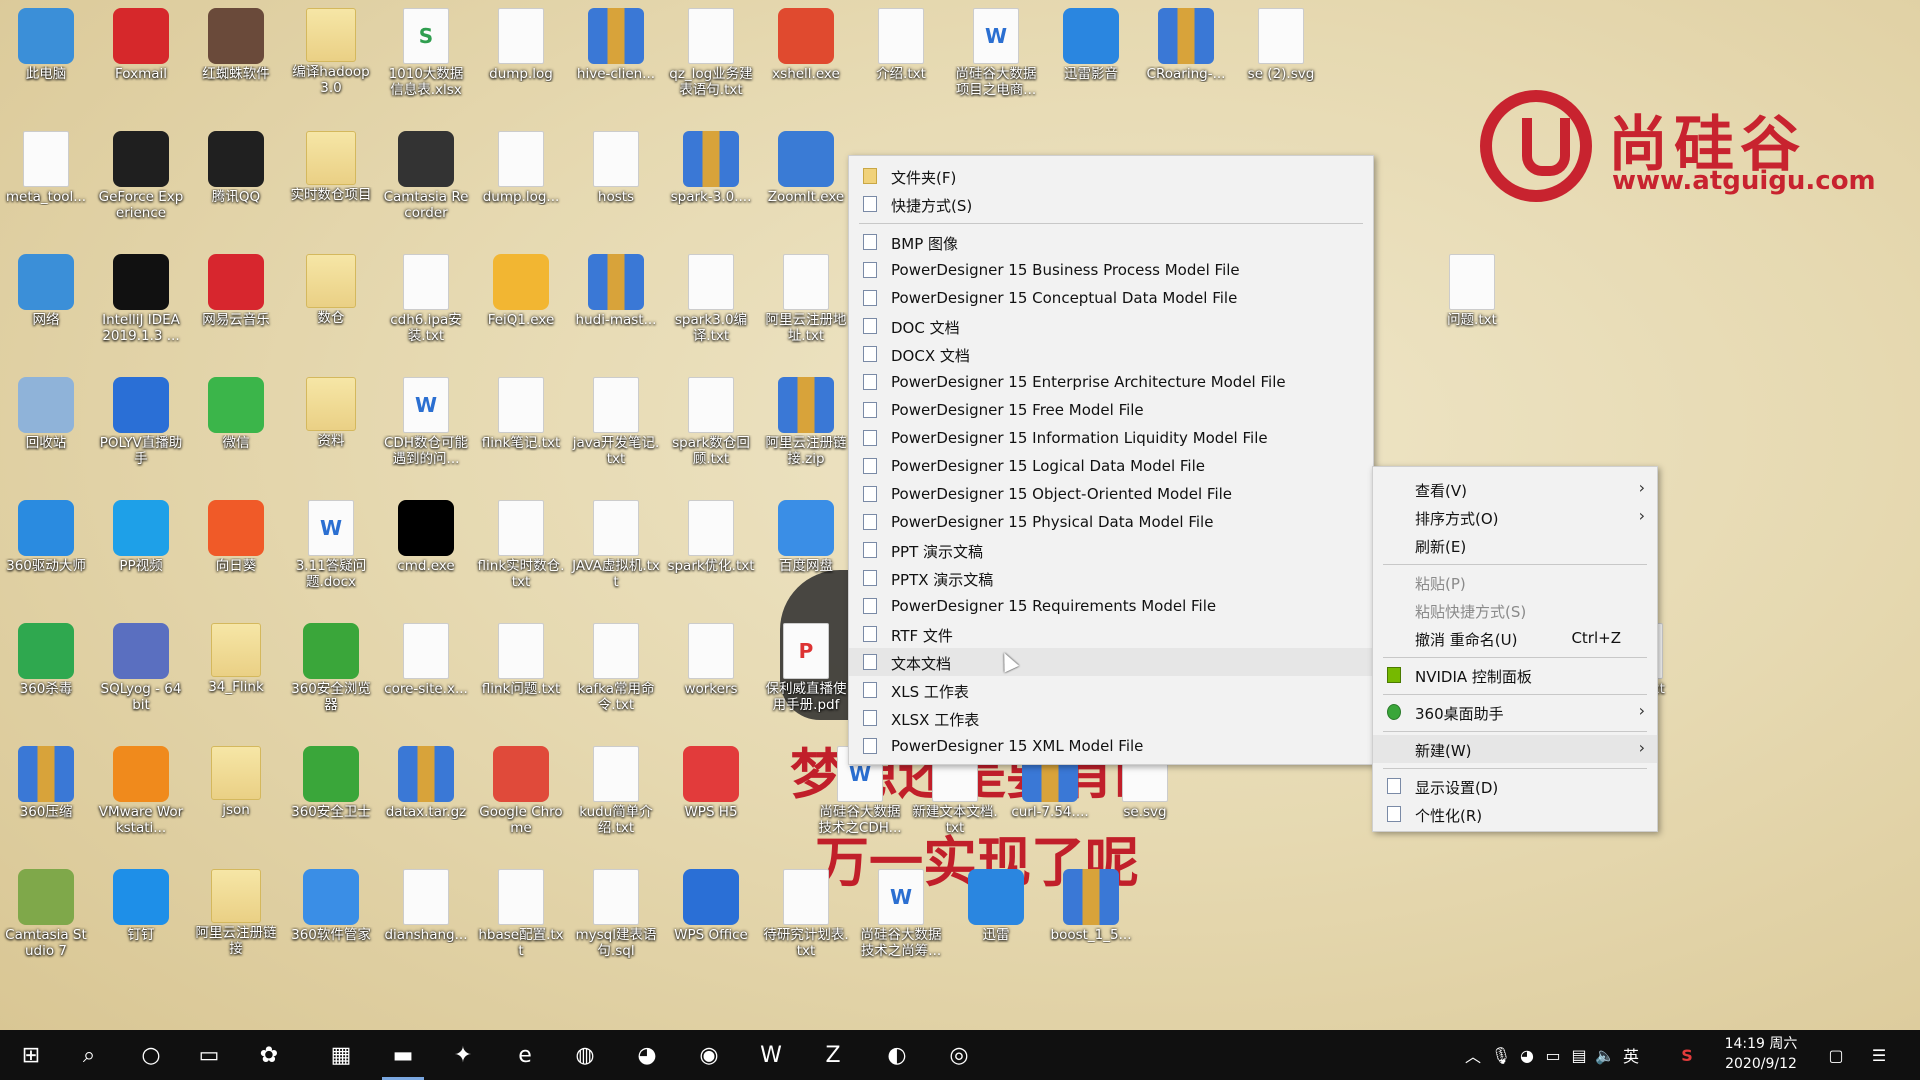  I want to click on menu-item: RTF 文件, so click(1111, 634).